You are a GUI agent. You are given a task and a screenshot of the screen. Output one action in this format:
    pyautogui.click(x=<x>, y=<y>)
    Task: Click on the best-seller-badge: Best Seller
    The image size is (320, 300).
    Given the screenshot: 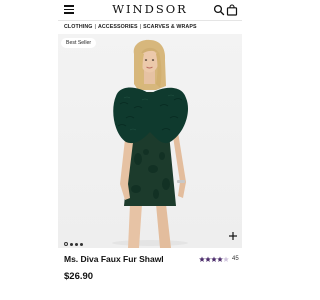 What is the action you would take?
    pyautogui.click(x=79, y=43)
    